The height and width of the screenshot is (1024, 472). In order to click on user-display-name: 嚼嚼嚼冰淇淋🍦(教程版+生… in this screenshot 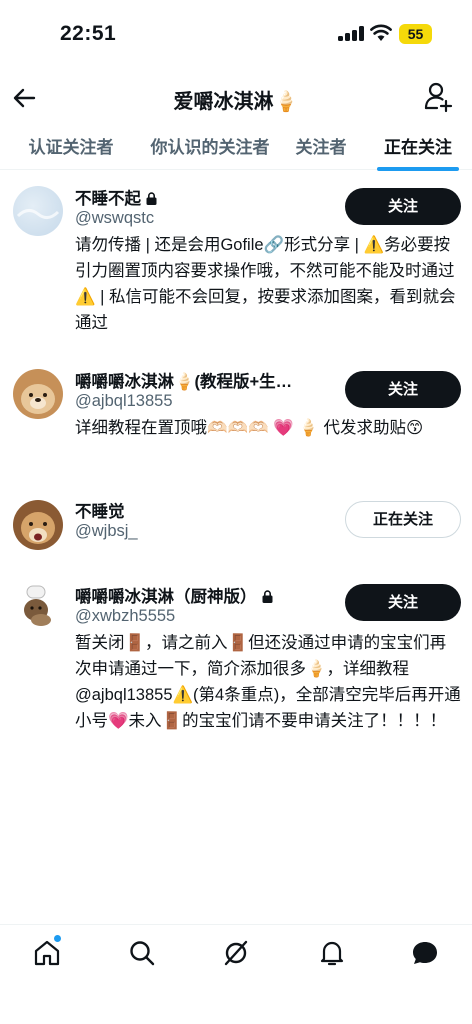, I will do `click(183, 380)`.